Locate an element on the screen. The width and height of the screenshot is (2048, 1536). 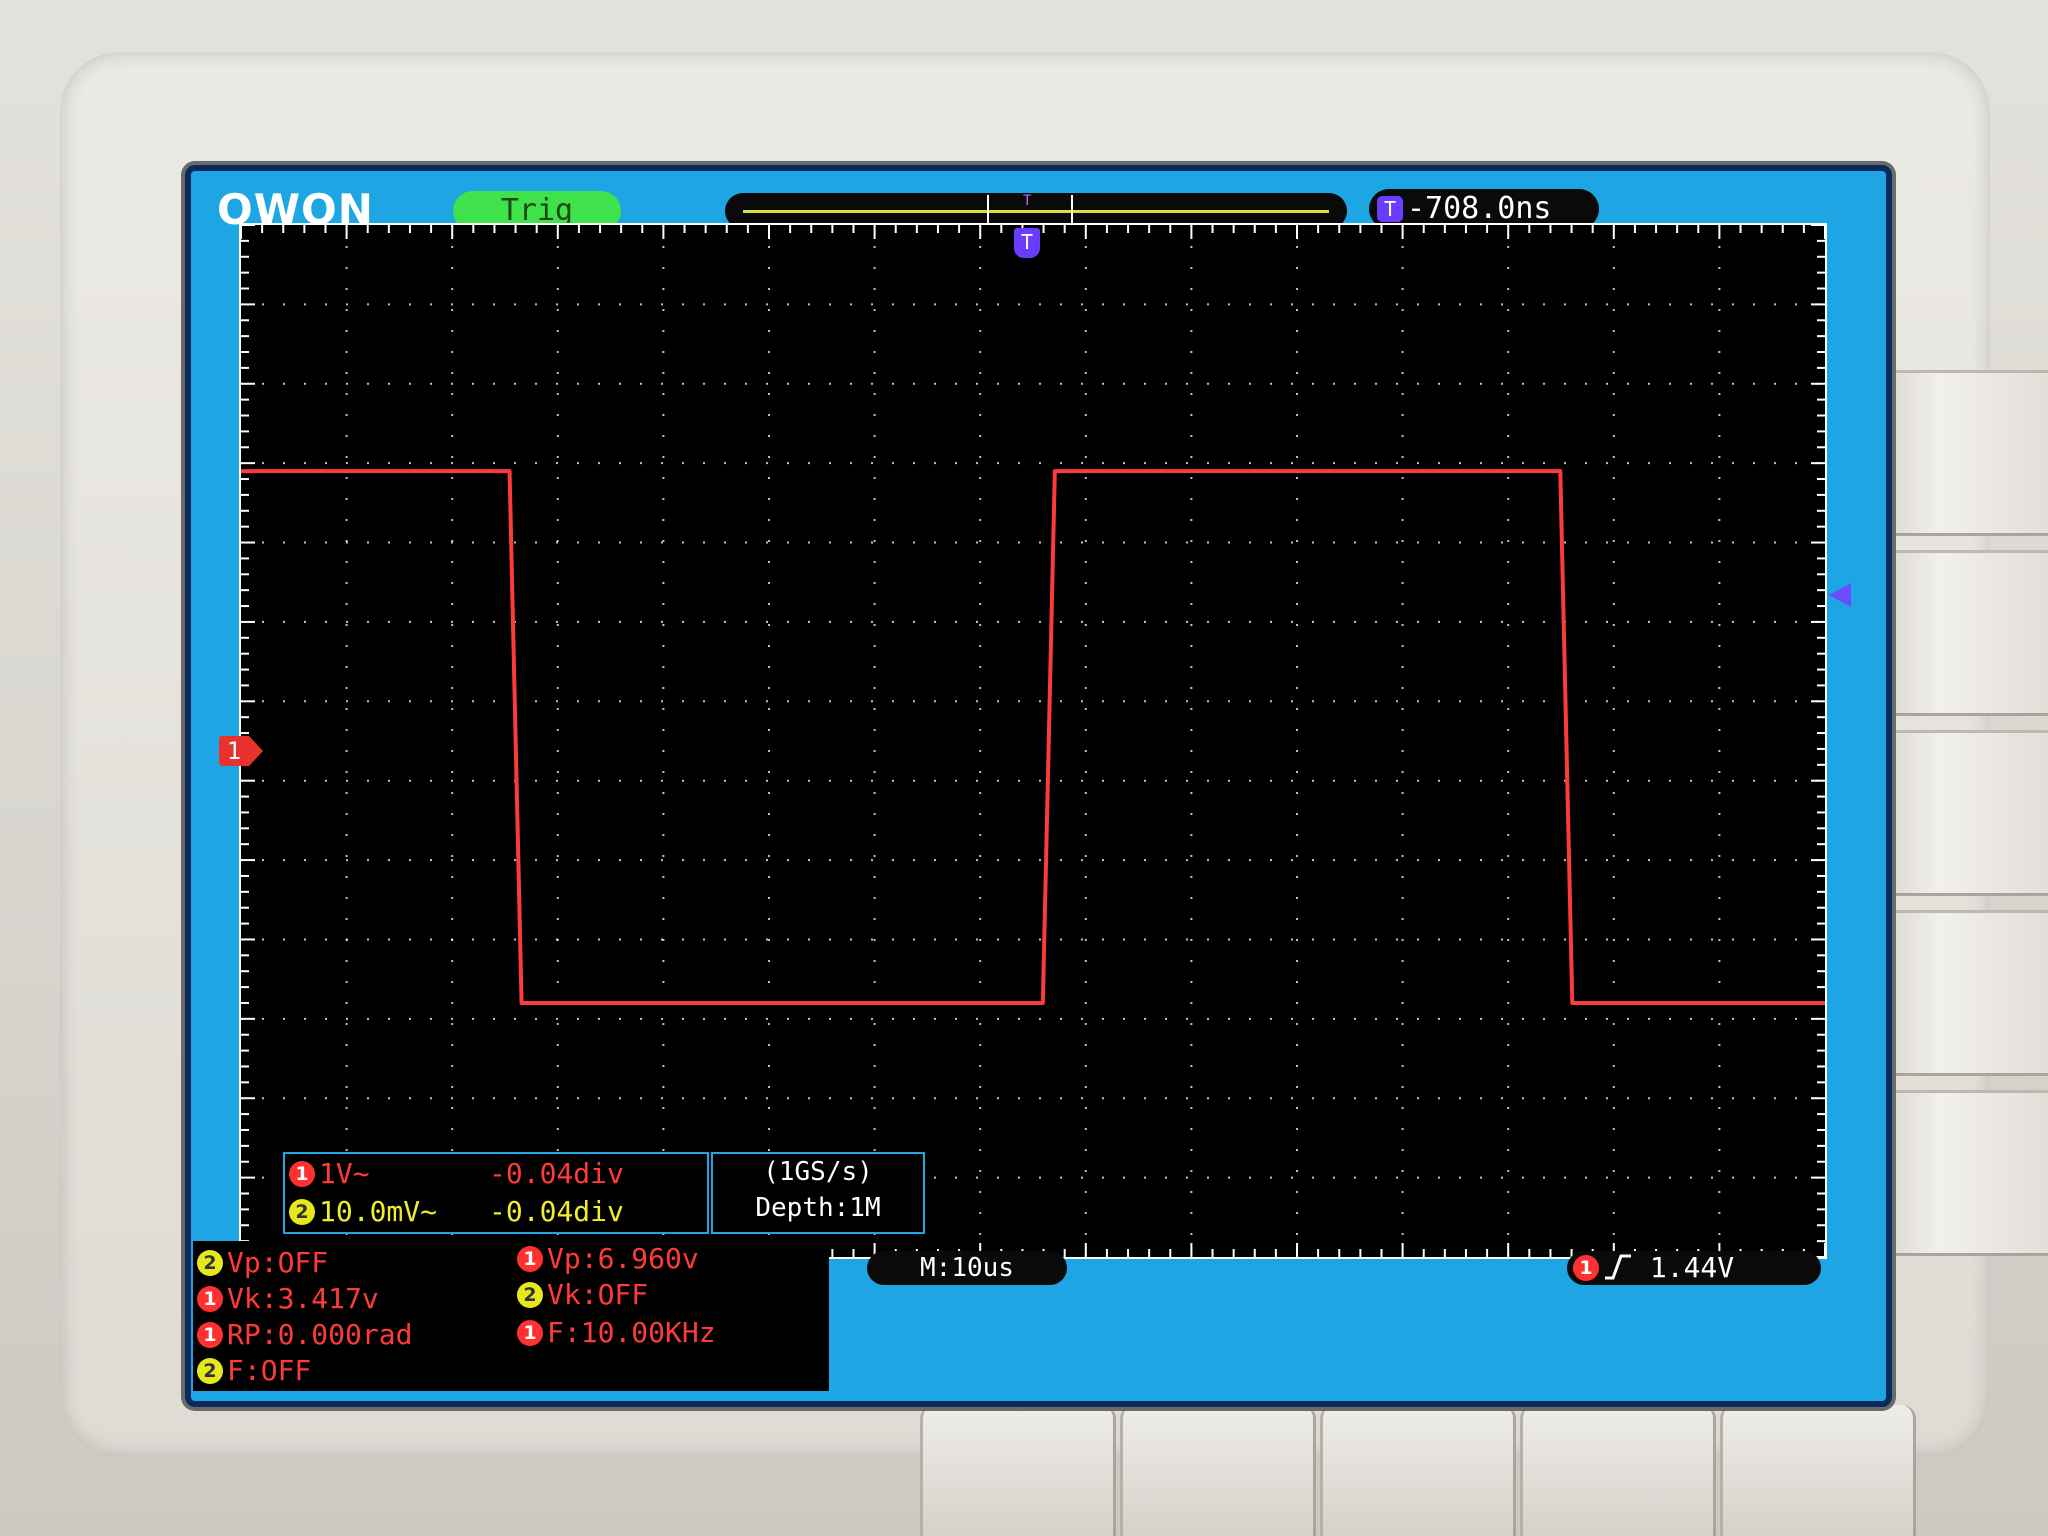
memory-depth: Depth:1M is located at coordinates (818, 1208).